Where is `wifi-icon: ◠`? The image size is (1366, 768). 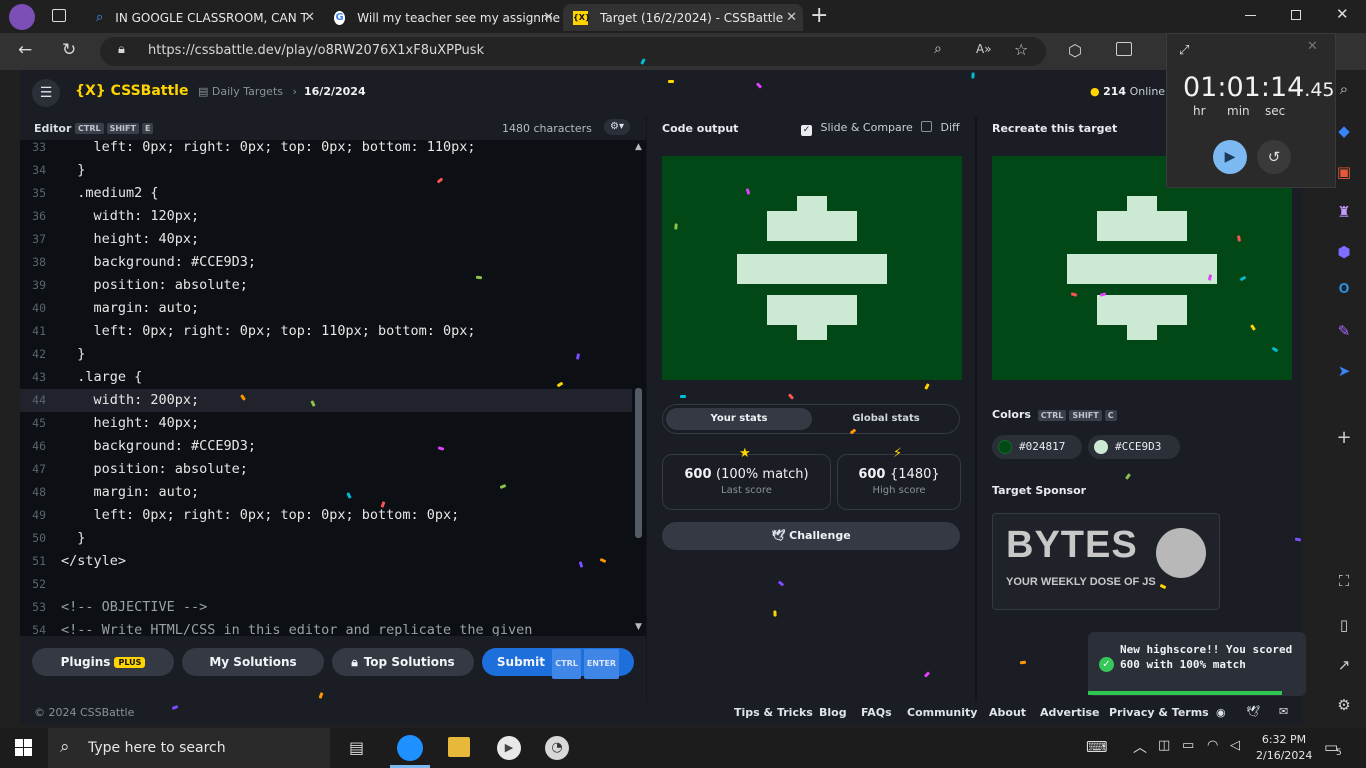 wifi-icon: ◠ is located at coordinates (1212, 745).